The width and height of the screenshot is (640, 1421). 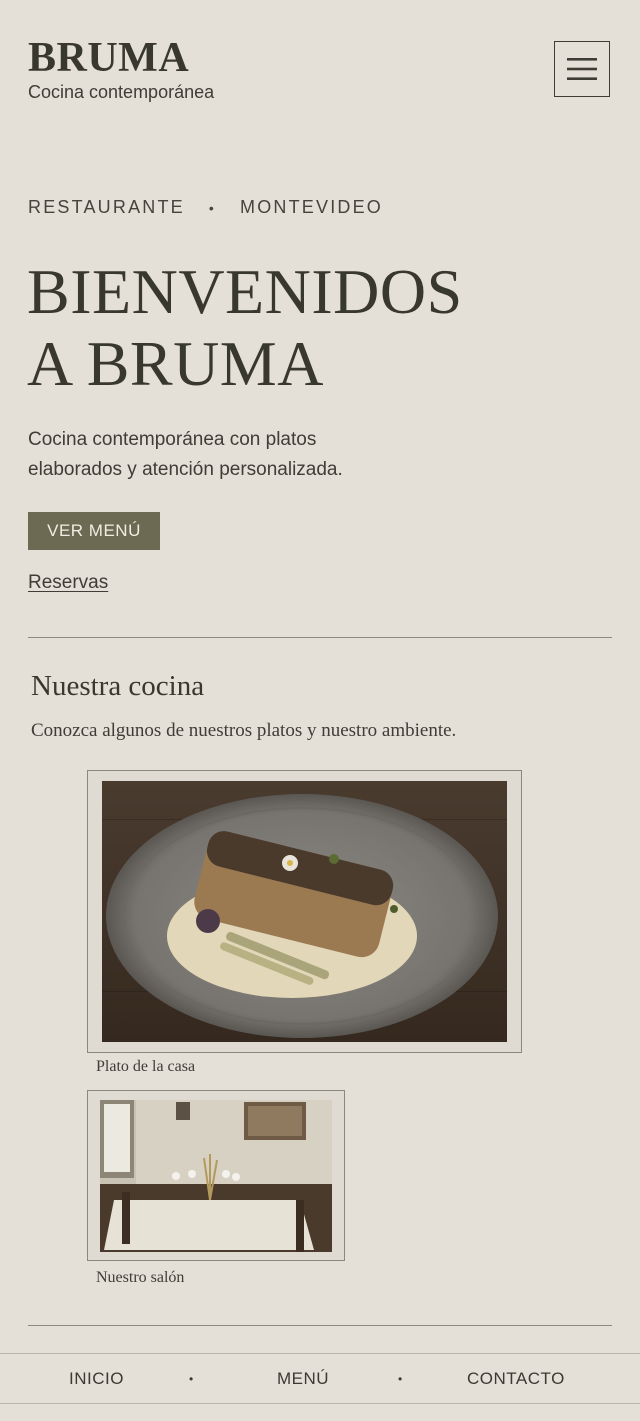 I want to click on dining-room-photo-frame, so click(x=216, y=1175).